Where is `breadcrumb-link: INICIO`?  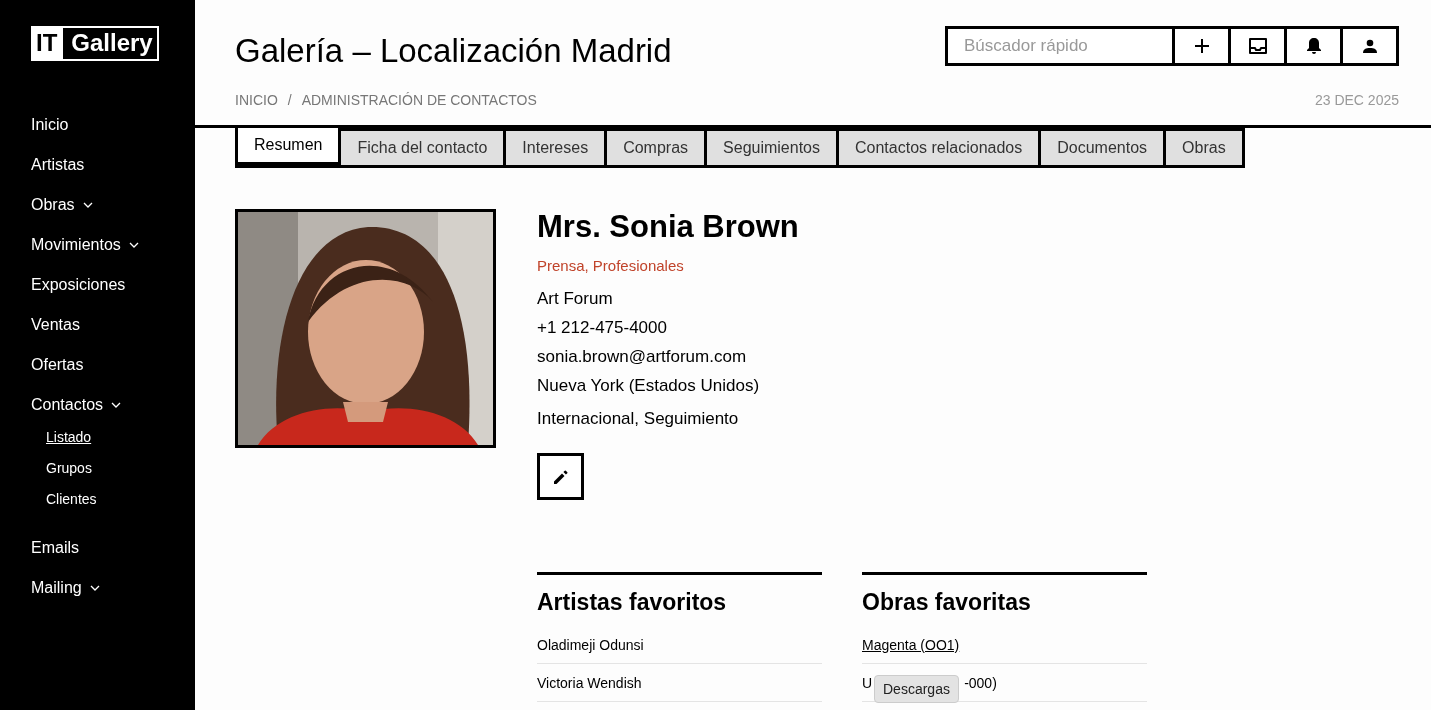 breadcrumb-link: INICIO is located at coordinates (256, 100).